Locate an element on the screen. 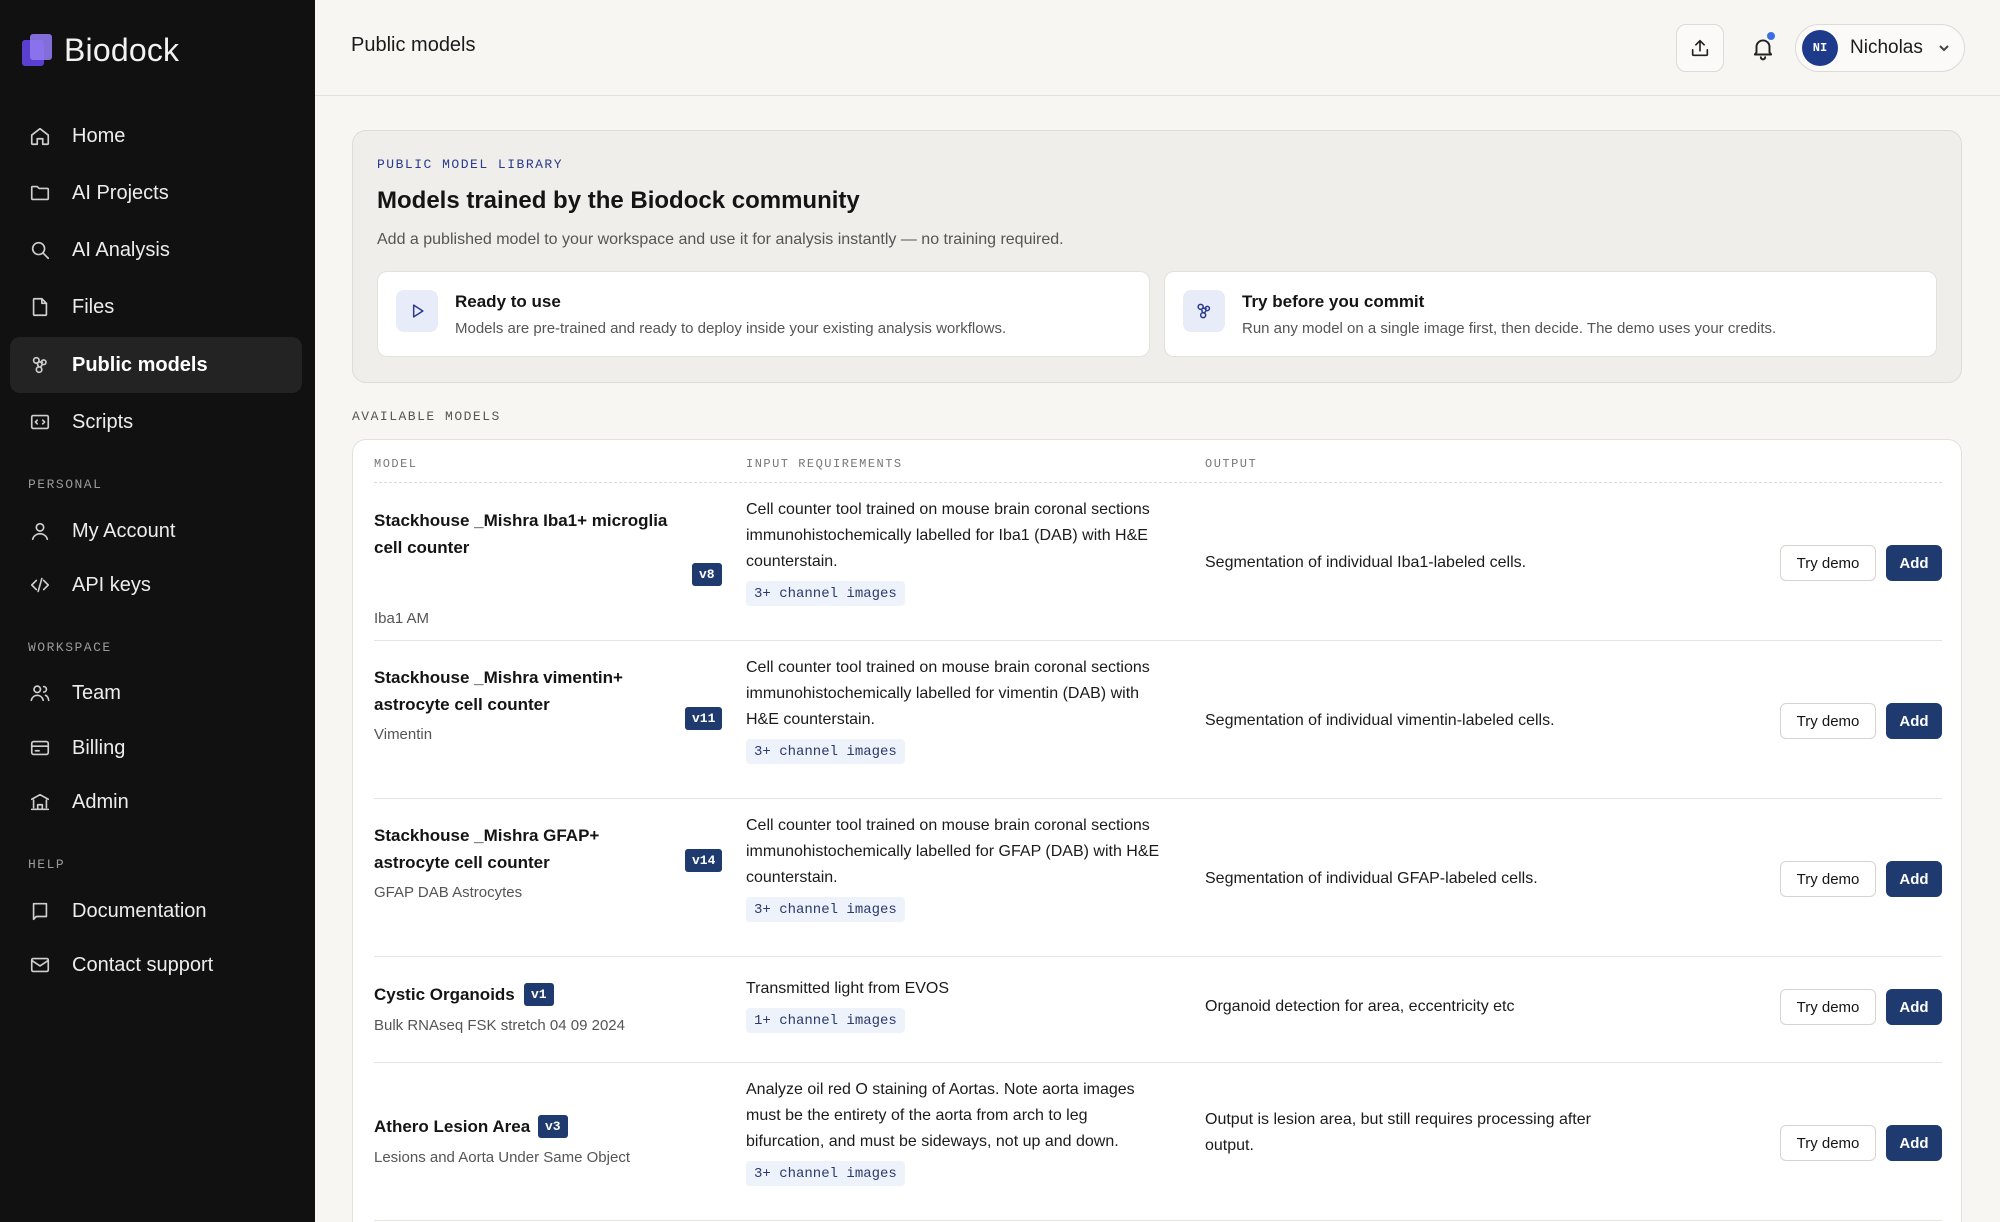 The image size is (2000, 1222). sidebar-item-contact-support: Contact support is located at coordinates (156, 965).